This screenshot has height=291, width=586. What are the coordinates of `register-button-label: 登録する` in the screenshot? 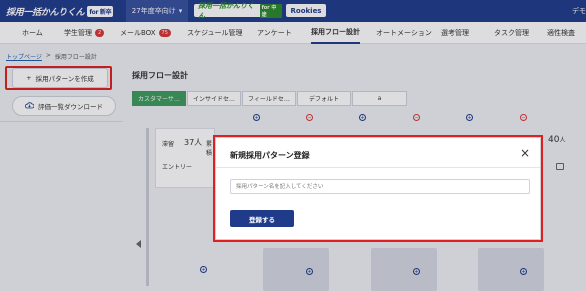 It's located at (262, 219).